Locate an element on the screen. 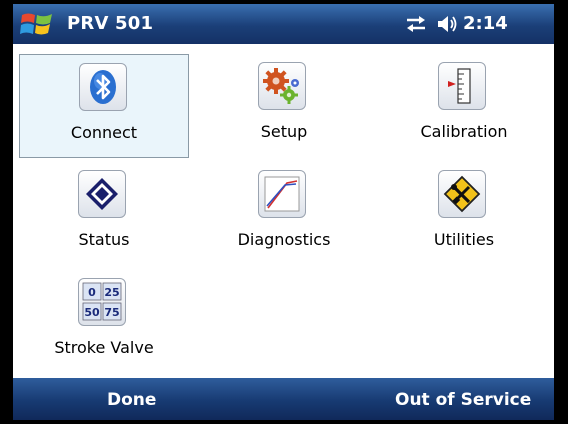 The height and width of the screenshot is (424, 568). diagnostics-chart-icon is located at coordinates (282, 194).